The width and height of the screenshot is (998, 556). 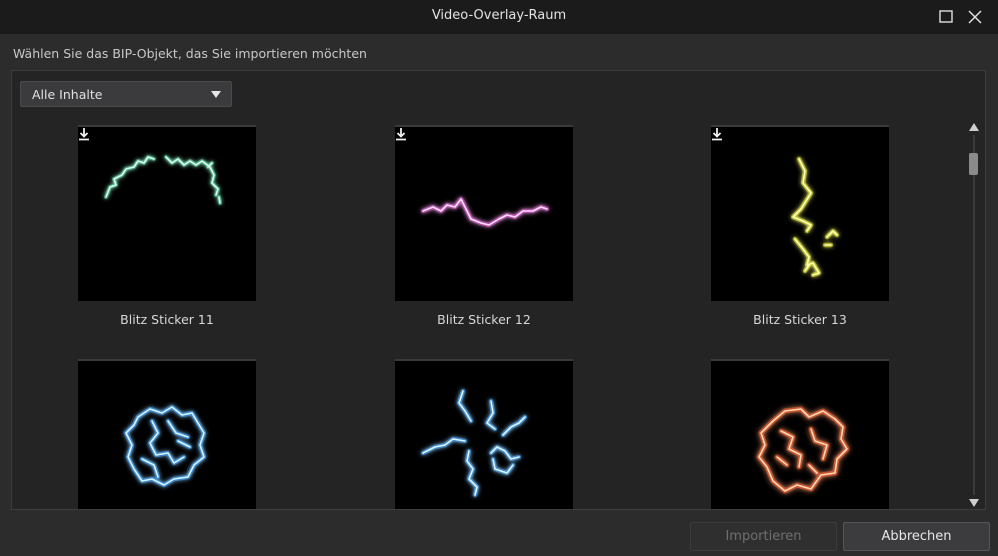 I want to click on sticker-item: Blitz Sticker 11, so click(x=167, y=226).